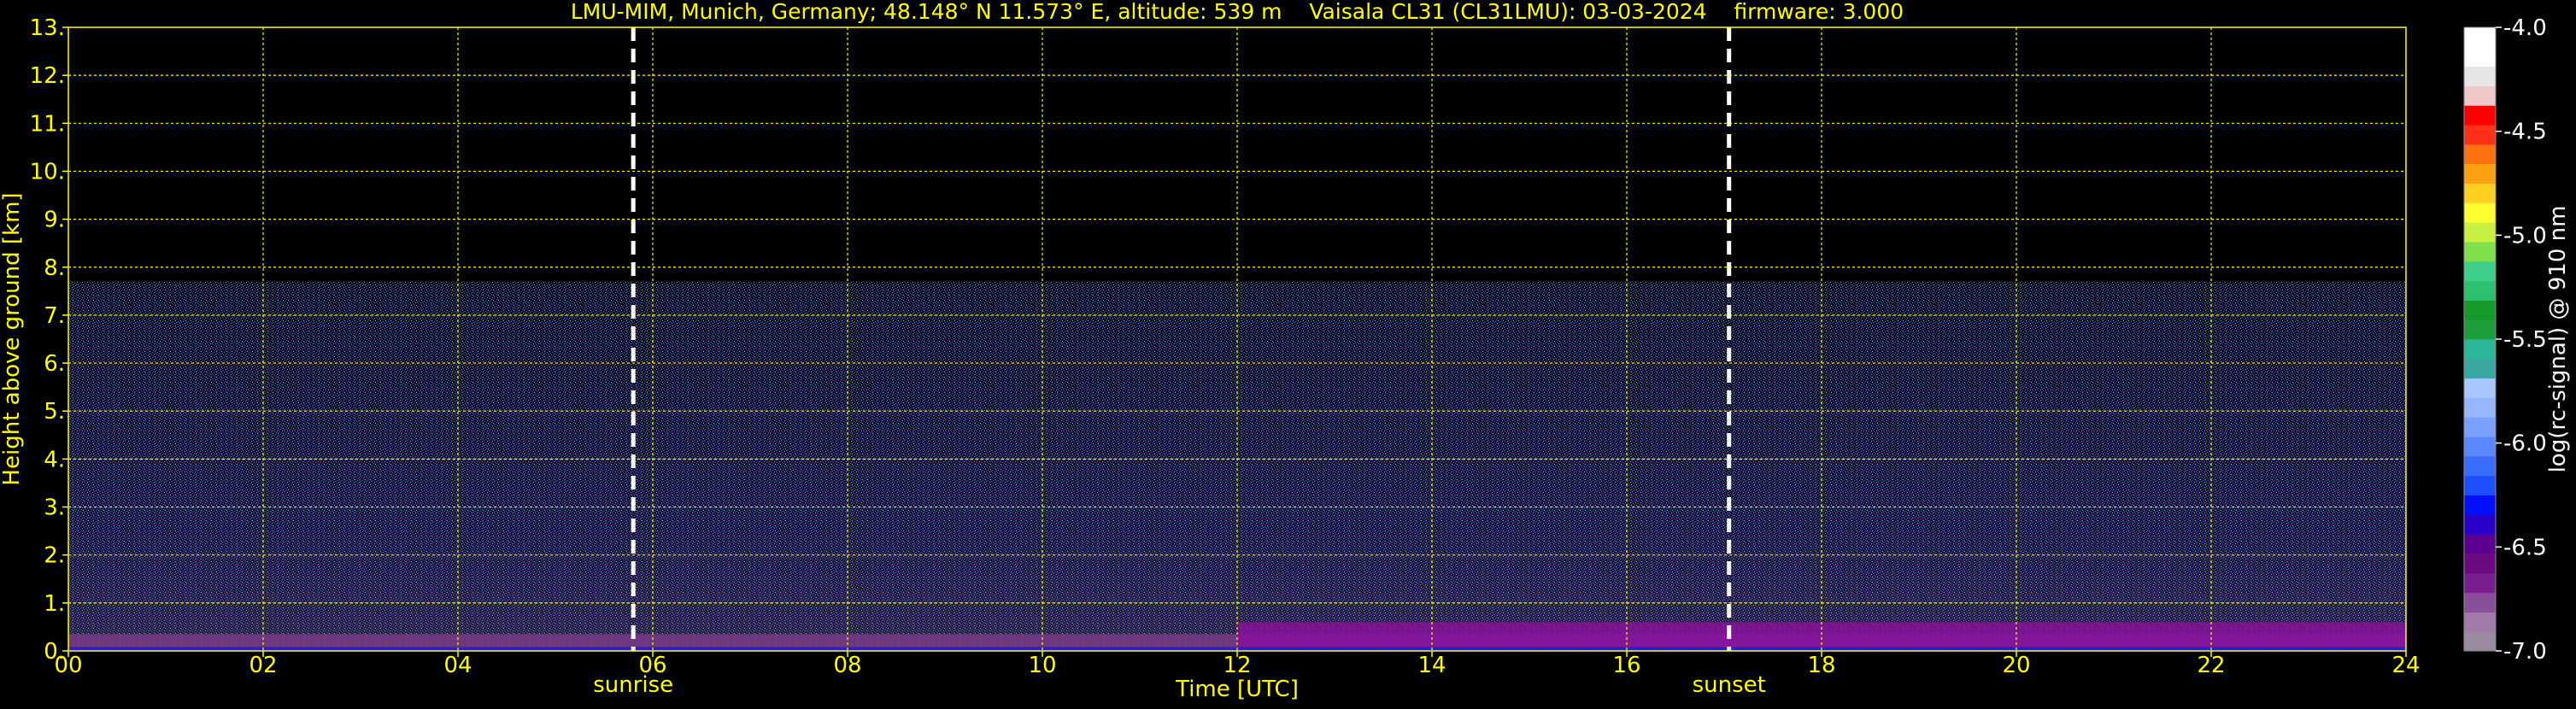  What do you see at coordinates (54, 221) in the screenshot?
I see `y-tick-label: 9.` at bounding box center [54, 221].